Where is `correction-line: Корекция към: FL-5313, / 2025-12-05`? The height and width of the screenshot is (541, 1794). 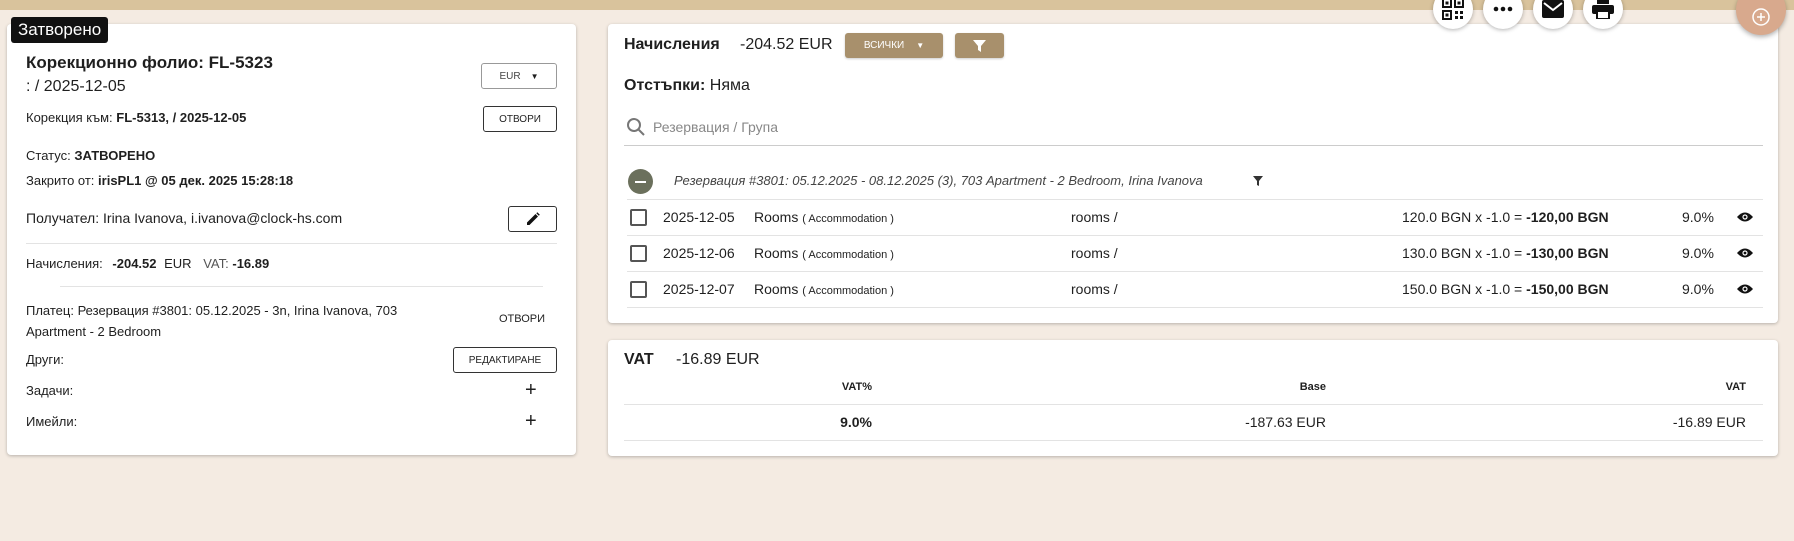 correction-line: Корекция към: FL-5313, / 2025-12-05 is located at coordinates (136, 117).